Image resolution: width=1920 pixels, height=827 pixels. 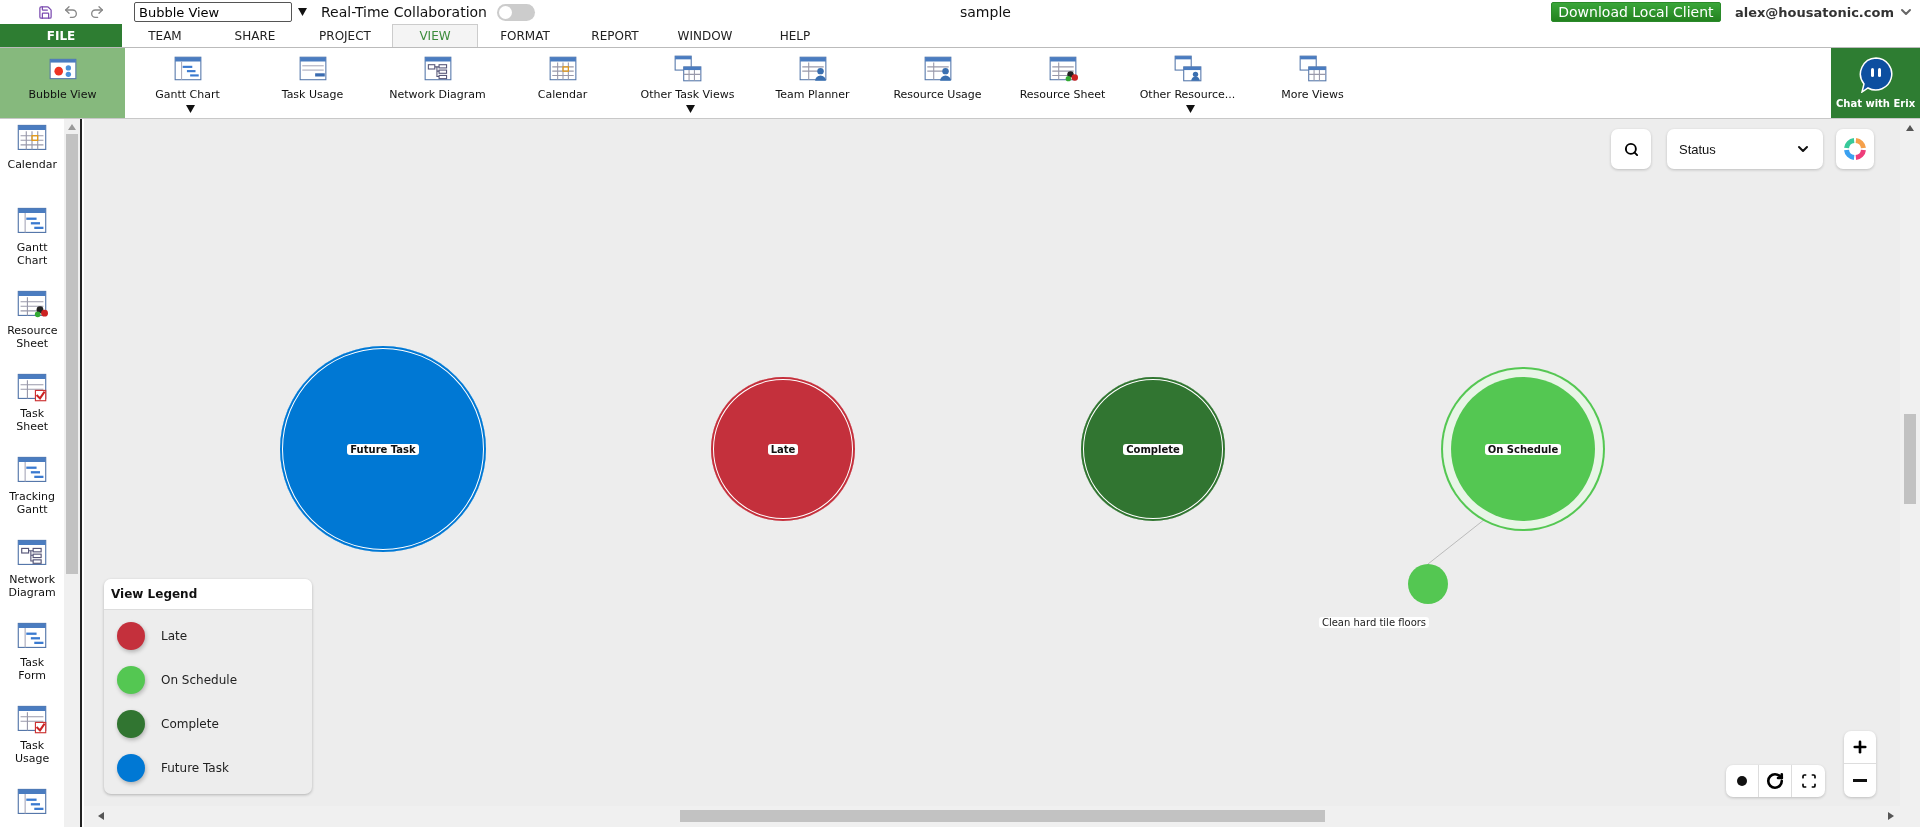 I want to click on color-wheel-icon, so click(x=1855, y=149).